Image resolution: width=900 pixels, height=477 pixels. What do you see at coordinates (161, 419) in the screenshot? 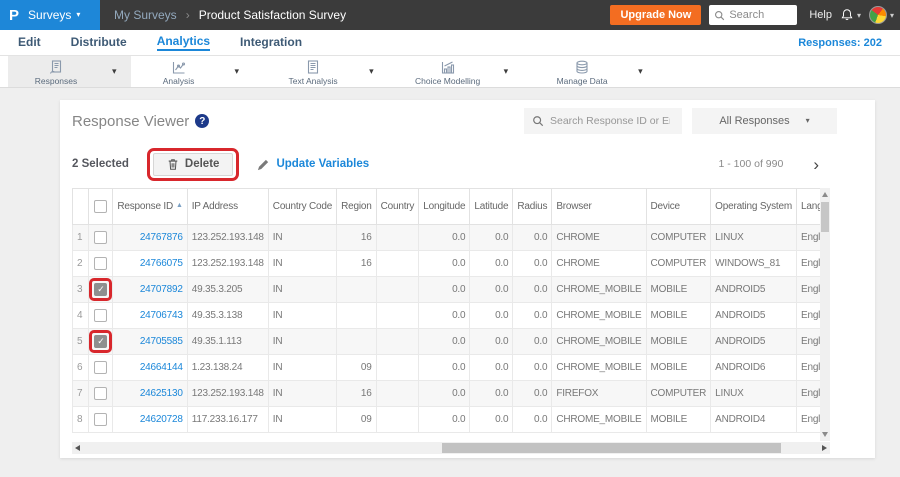
I see `response-id-link: 24620728` at bounding box center [161, 419].